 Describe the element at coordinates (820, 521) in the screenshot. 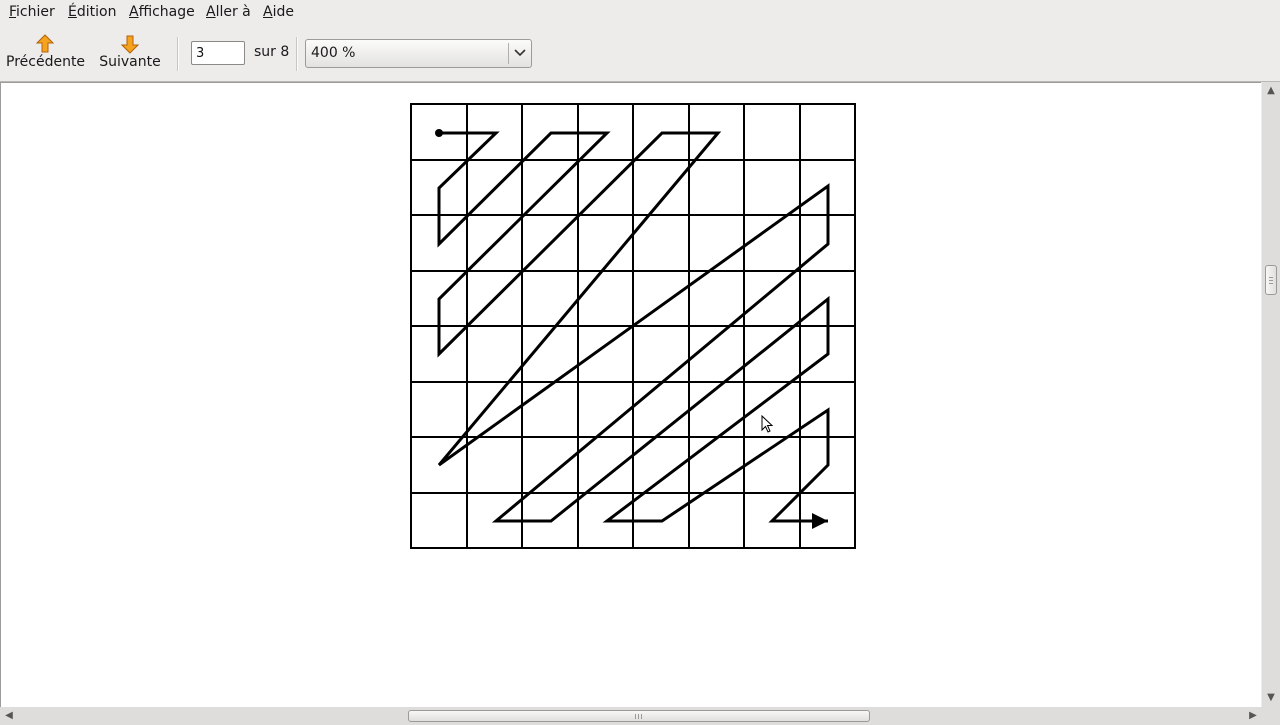

I see `path-end-arrow` at that location.